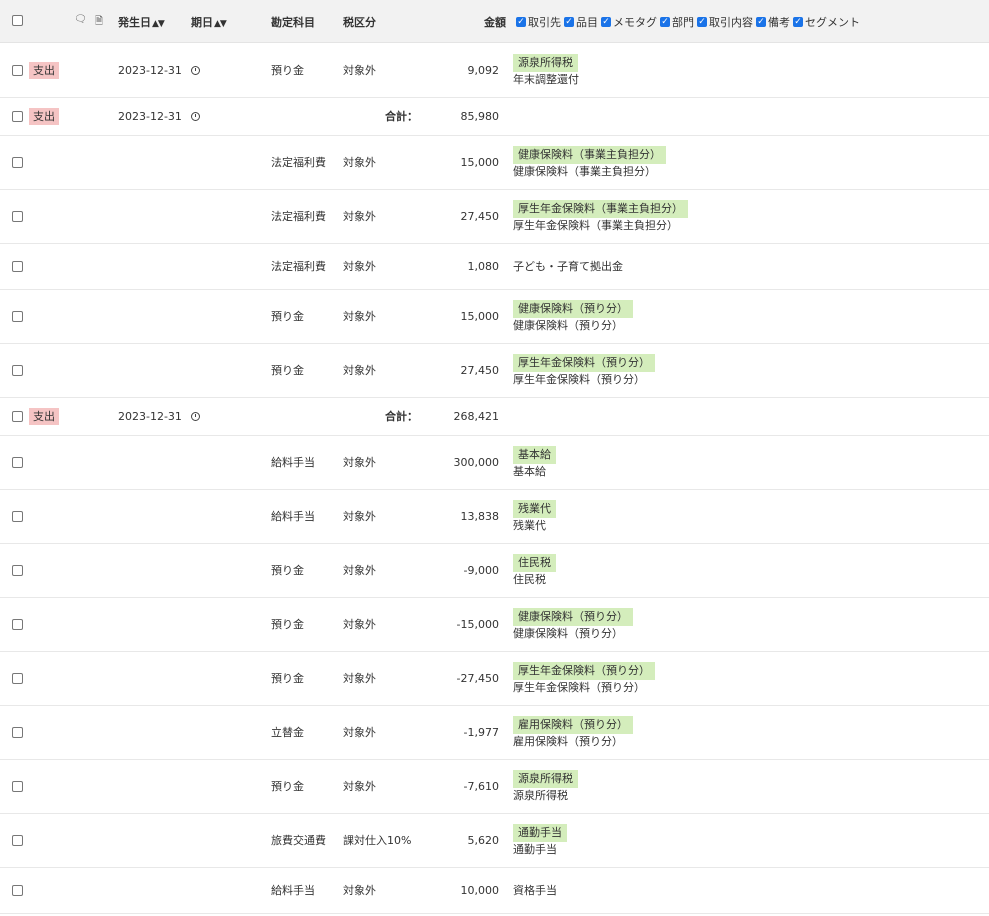 The image size is (989, 916). I want to click on table-row: 預り金 対象外 -7,610 源泉所得税 源泉所得税, so click(494, 786).